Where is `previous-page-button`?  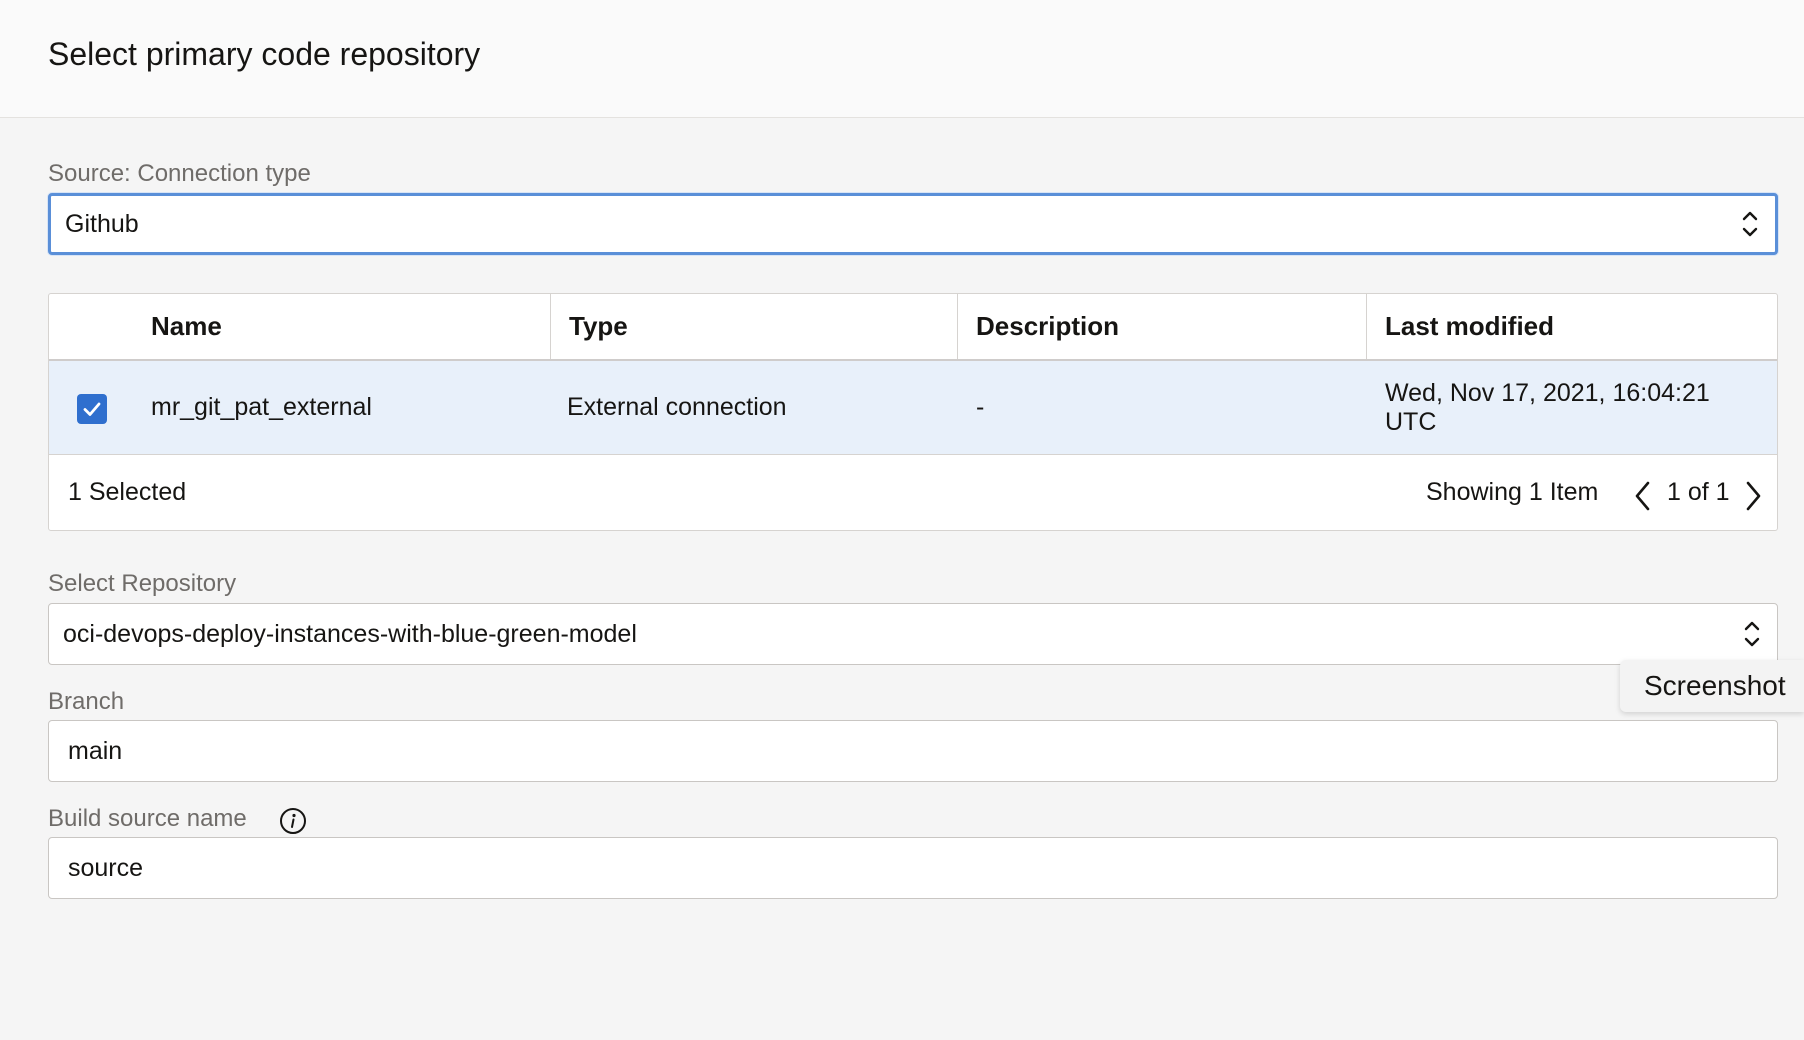
previous-page-button is located at coordinates (1643, 496).